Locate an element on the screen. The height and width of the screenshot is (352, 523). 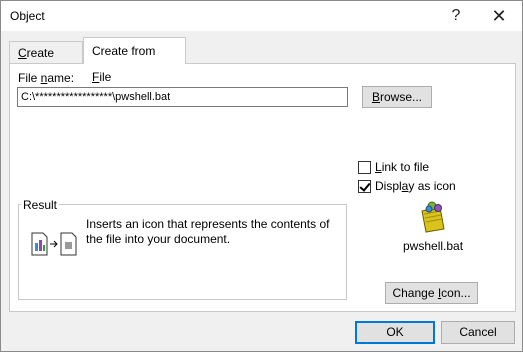
window-title: Object is located at coordinates (27, 16).